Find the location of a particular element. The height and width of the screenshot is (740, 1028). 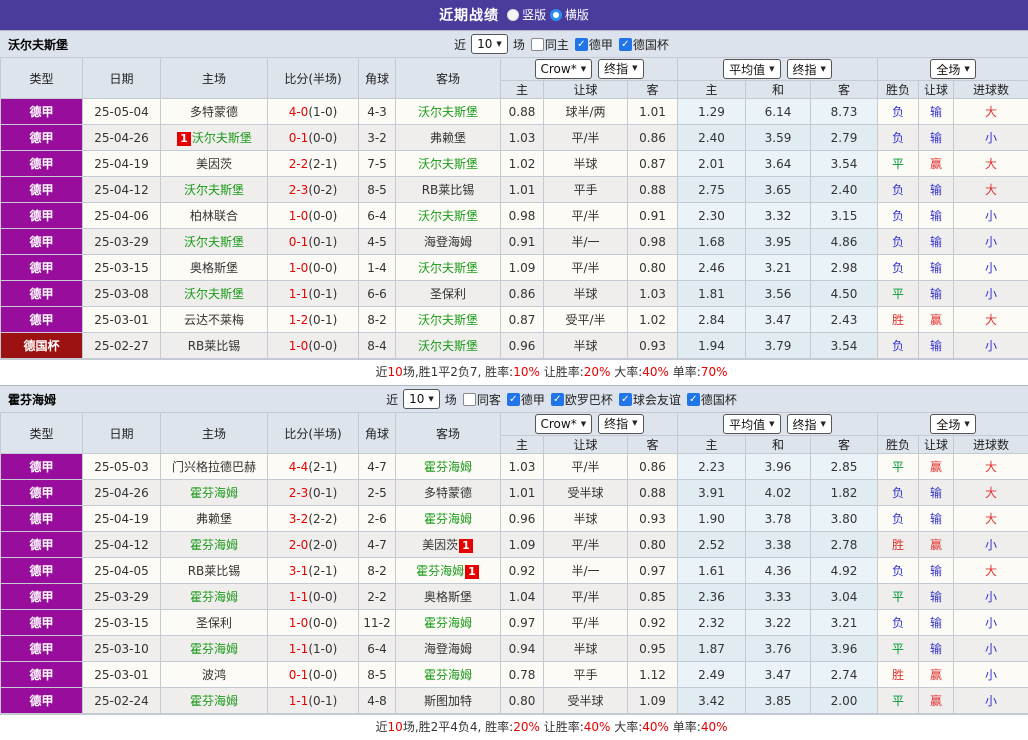

avg-draw-cell: 3.65 is located at coordinates (778, 190).